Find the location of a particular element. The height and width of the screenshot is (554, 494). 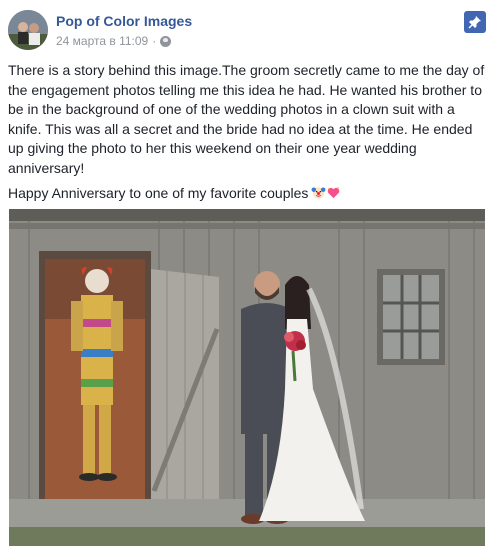

post-meta: 24 марта в 11:09 · is located at coordinates (114, 41).